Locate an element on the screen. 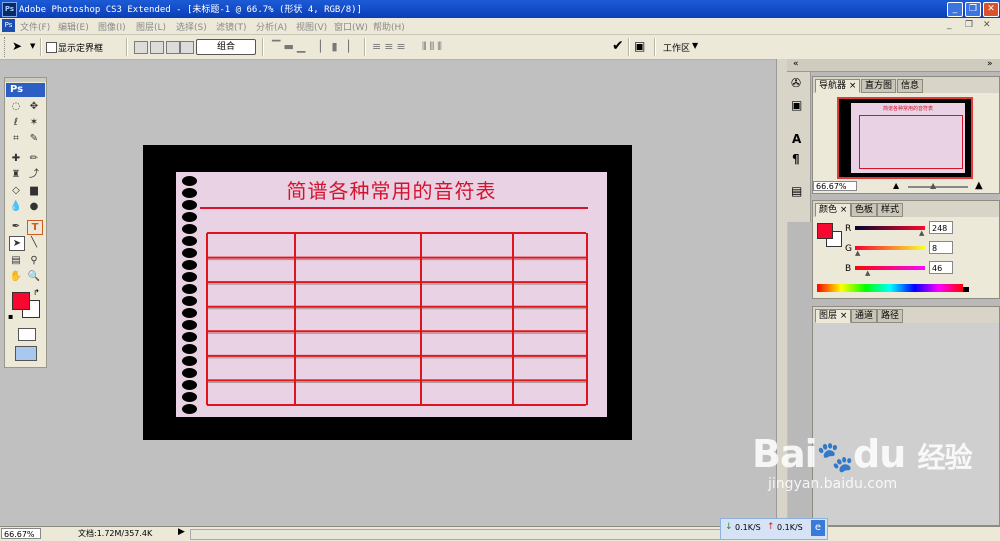 Image resolution: width=1000 pixels, height=541 pixels. menu-window: 窗口(W) is located at coordinates (351, 26).